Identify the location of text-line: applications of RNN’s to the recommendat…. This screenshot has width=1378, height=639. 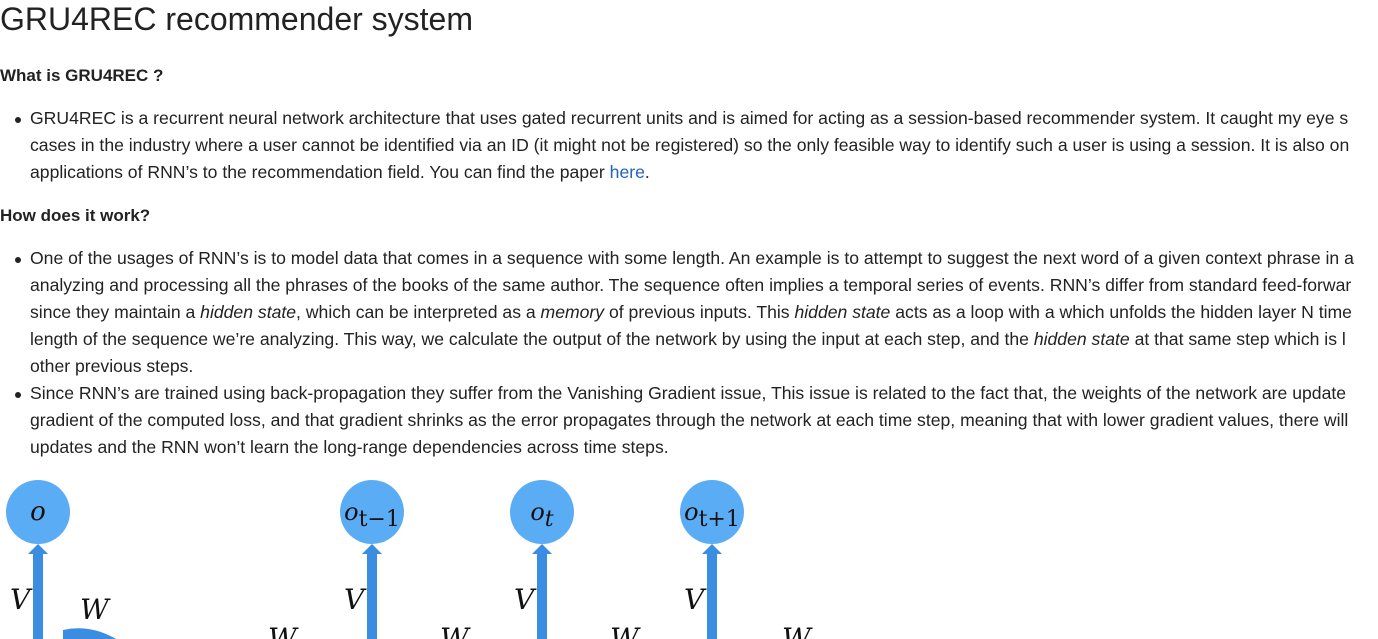
(704, 172).